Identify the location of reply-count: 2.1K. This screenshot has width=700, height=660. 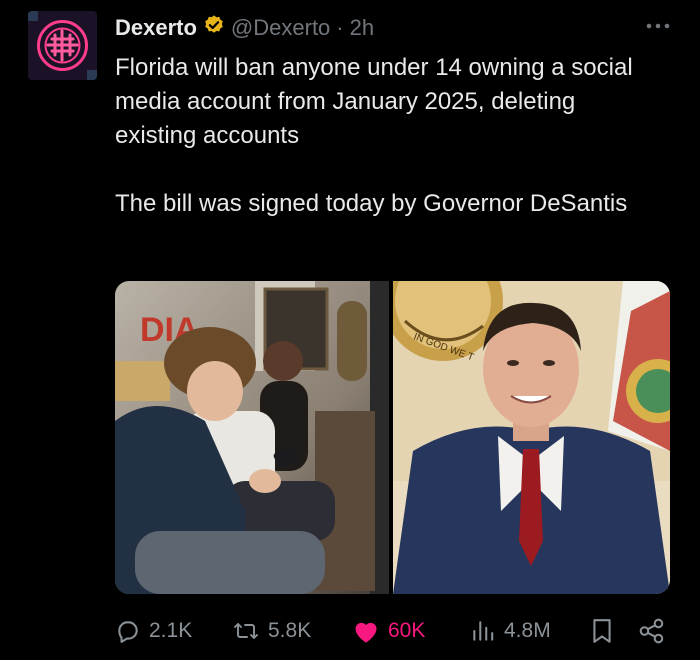
(171, 630).